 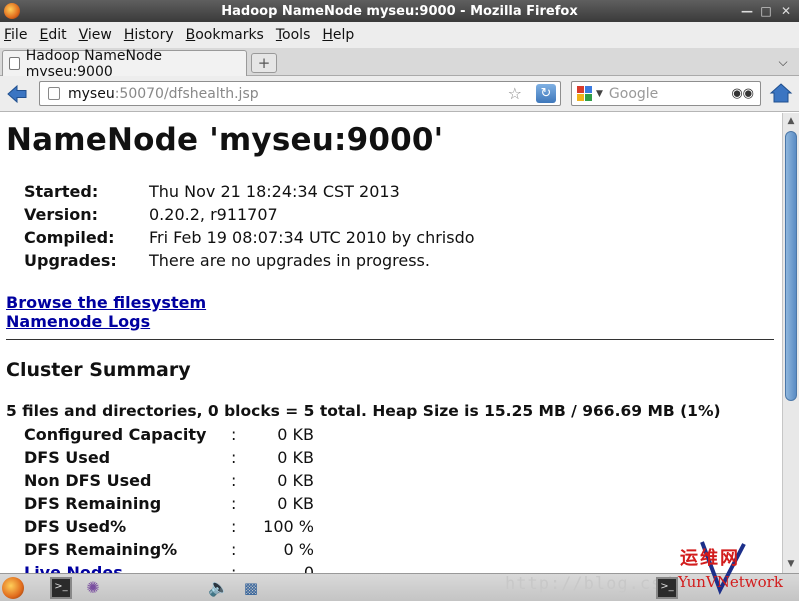 What do you see at coordinates (786, 11) in the screenshot?
I see `close-icon: ✕` at bounding box center [786, 11].